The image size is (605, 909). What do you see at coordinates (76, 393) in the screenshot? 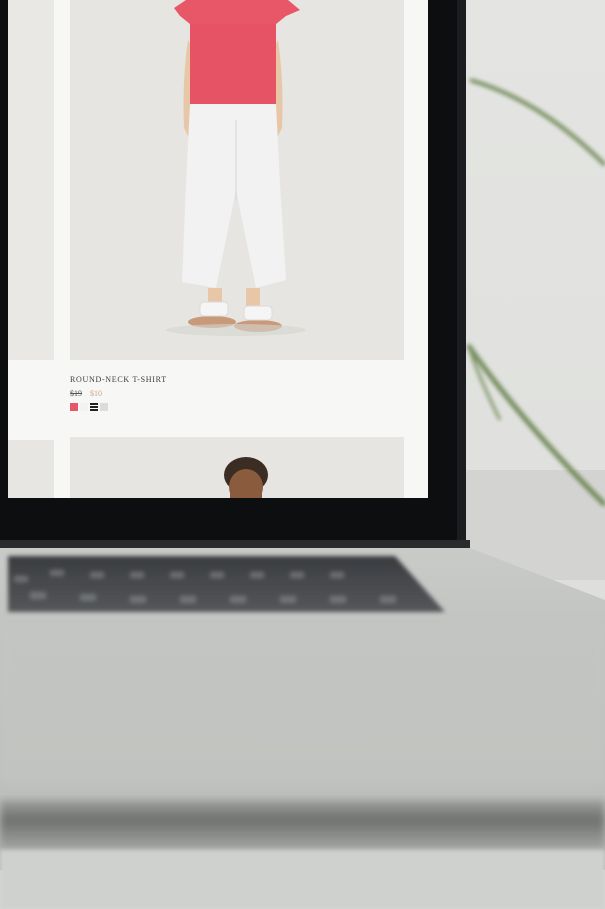
I see `original-price: $19` at bounding box center [76, 393].